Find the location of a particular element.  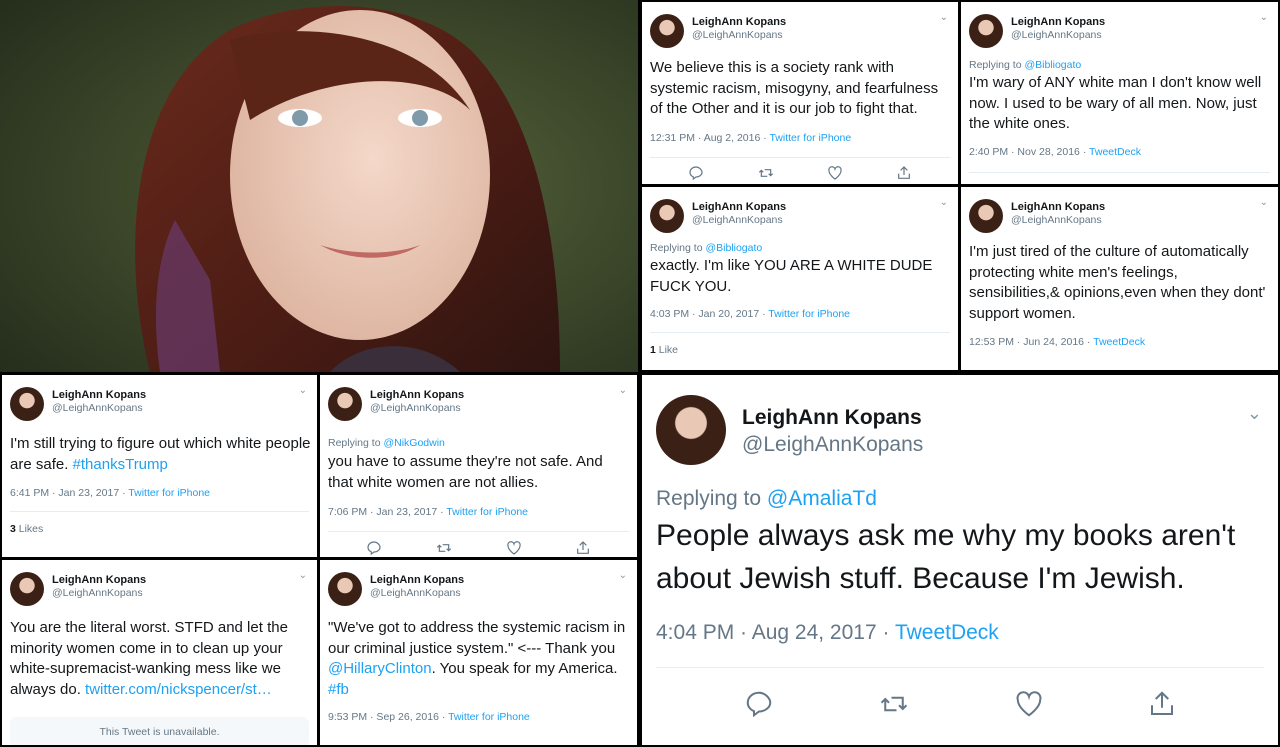

tweet-timestamp: 2:40 PM · Nov 28, 2016 · TweetDeck is located at coordinates (1055, 152).